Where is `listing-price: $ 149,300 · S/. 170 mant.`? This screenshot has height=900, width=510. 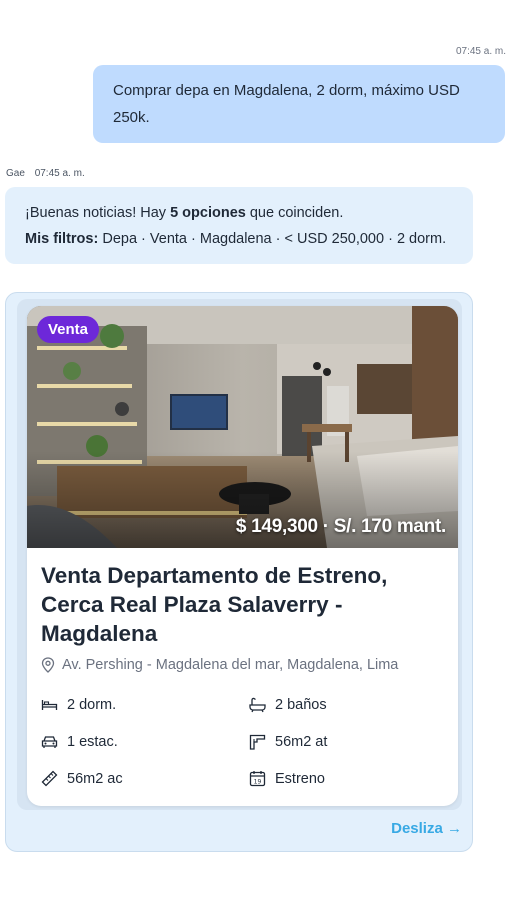
listing-price: $ 149,300 · S/. 170 mant. is located at coordinates (340, 526).